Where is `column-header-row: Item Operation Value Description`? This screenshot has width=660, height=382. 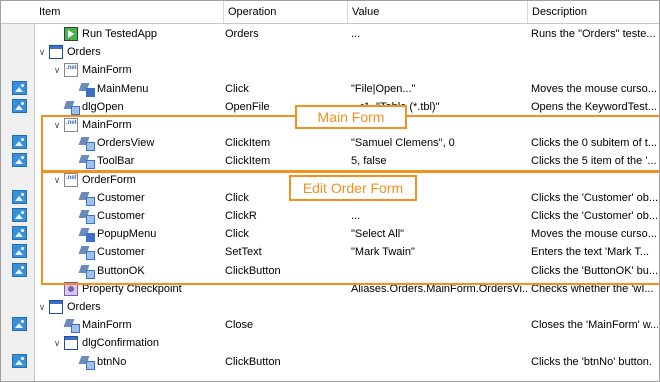 column-header-row: Item Operation Value Description is located at coordinates (330, 12).